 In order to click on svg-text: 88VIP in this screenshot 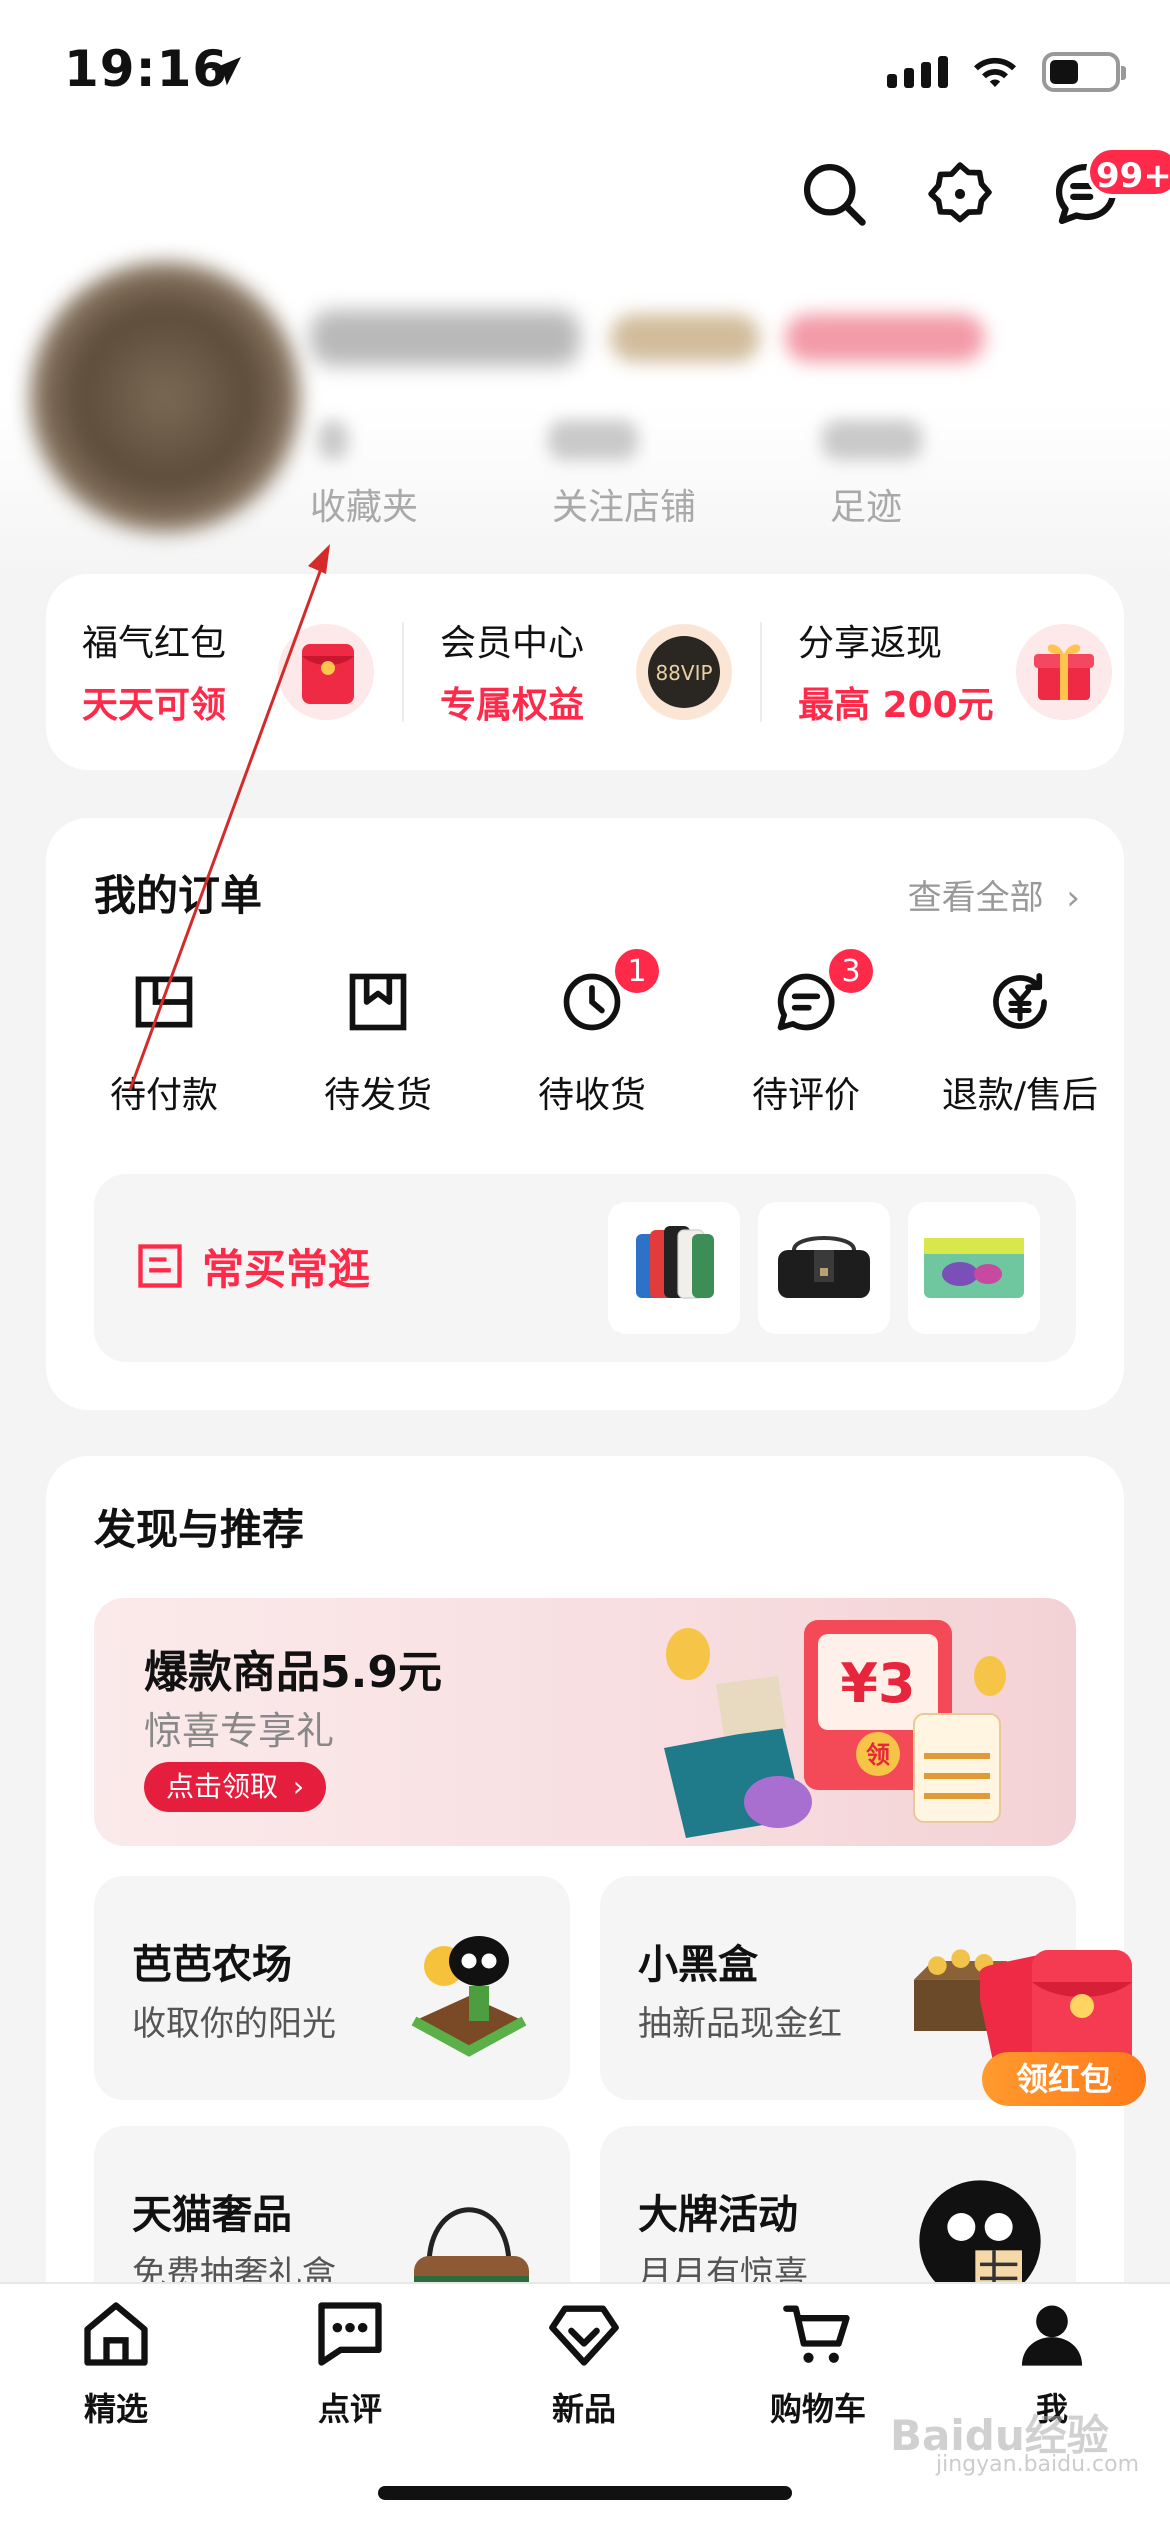, I will do `click(683, 673)`.